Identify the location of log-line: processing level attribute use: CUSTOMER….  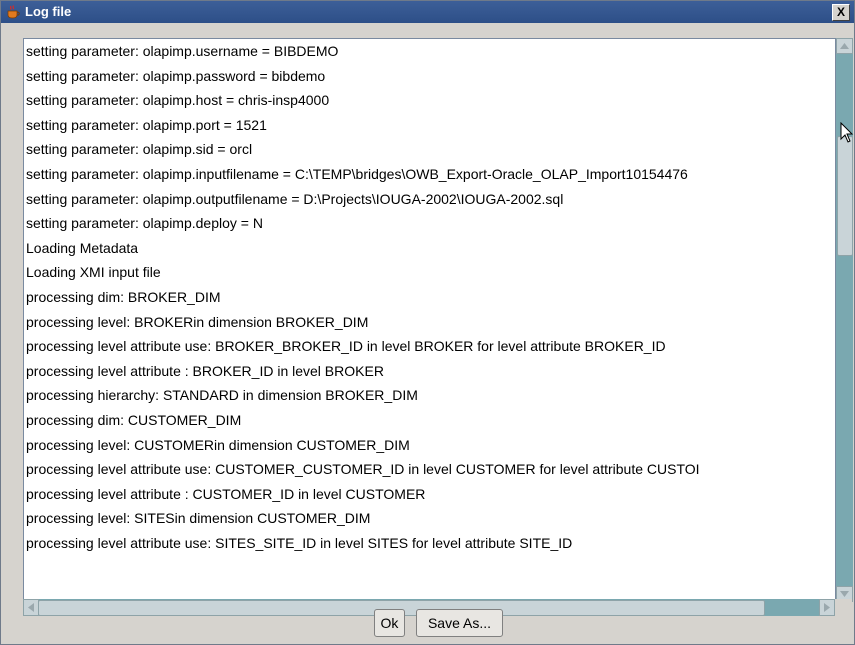
(363, 469).